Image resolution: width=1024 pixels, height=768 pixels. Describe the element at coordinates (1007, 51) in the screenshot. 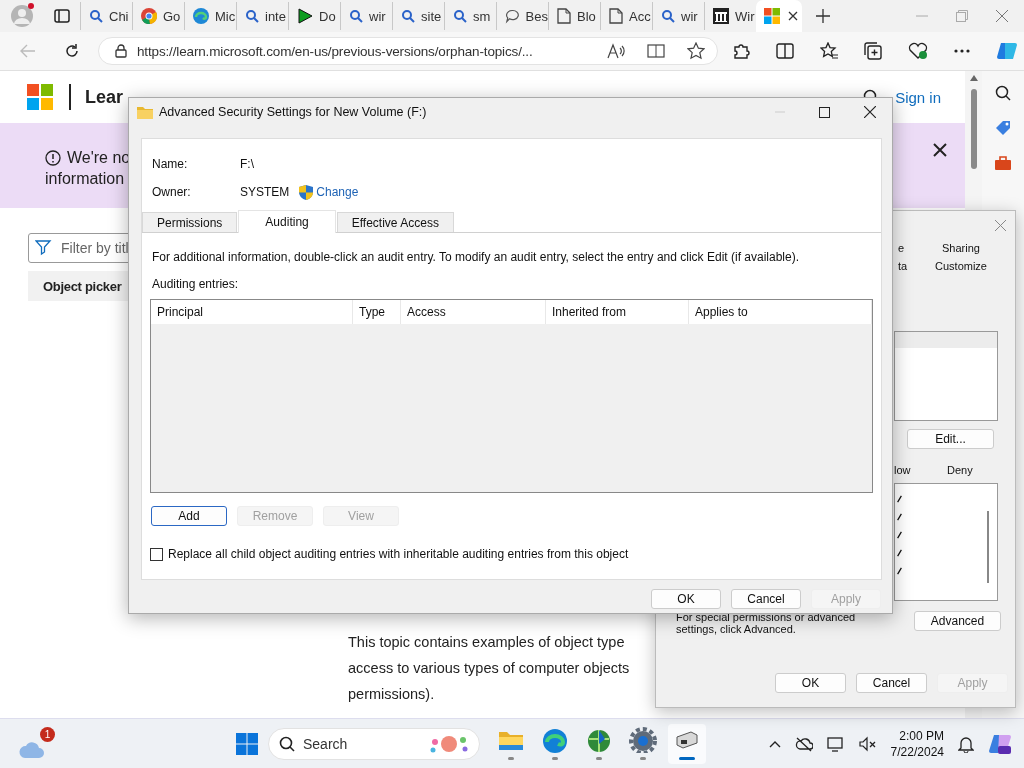

I see `copilot-icon` at that location.